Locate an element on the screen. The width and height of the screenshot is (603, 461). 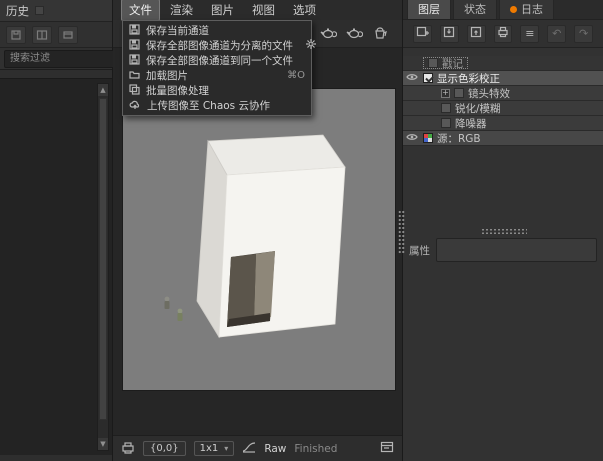
raw-label: Raw is located at coordinates (275, 449).